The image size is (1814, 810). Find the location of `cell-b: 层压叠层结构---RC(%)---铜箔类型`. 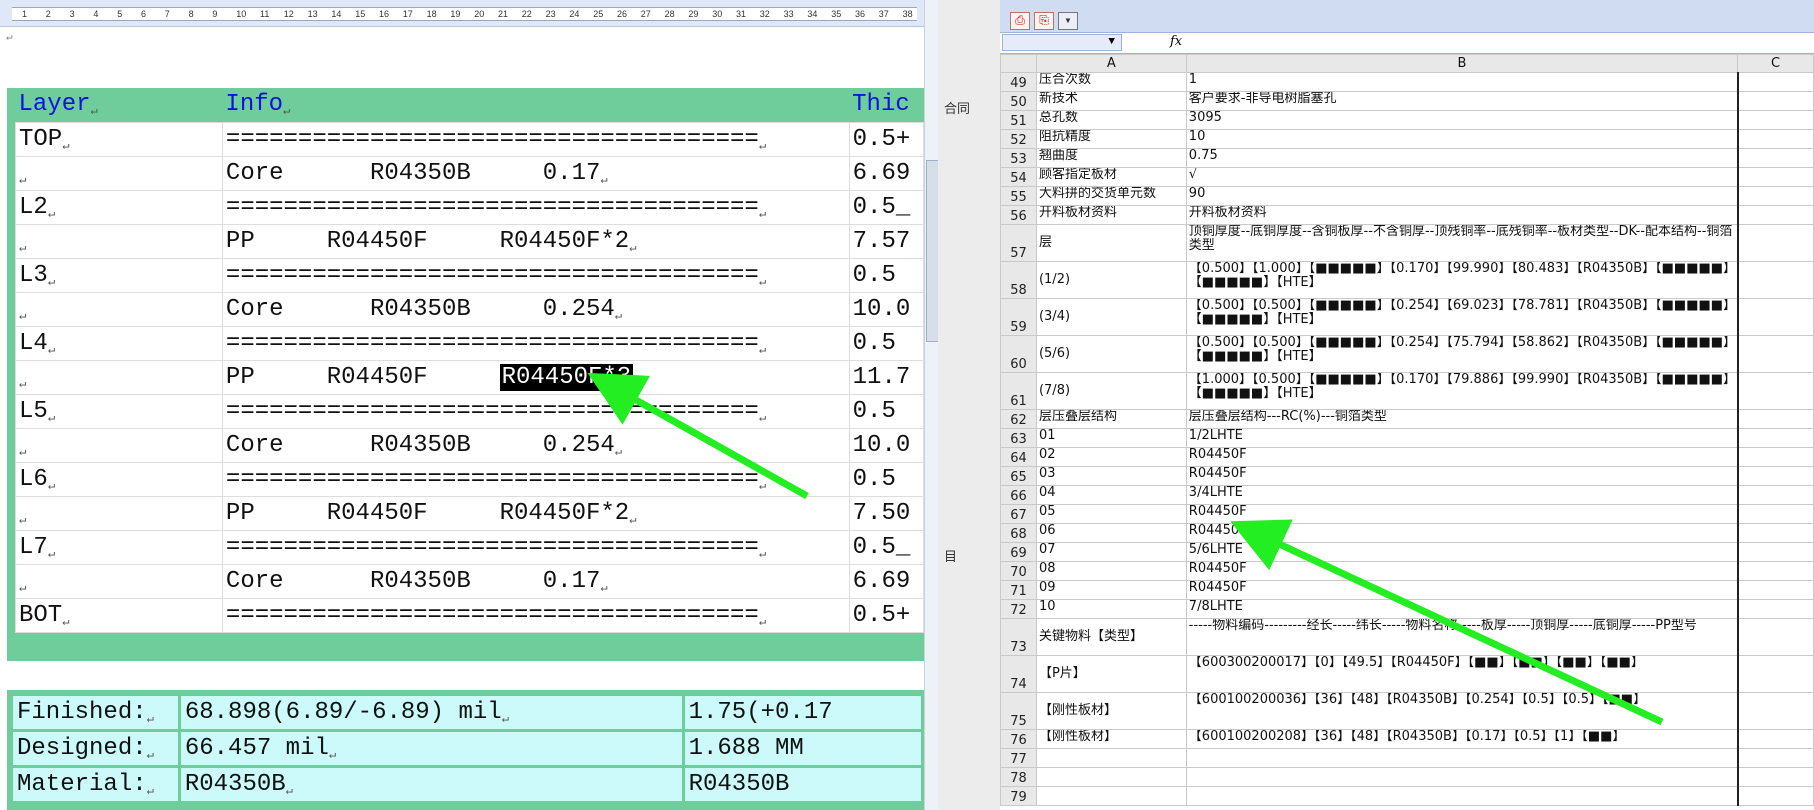

cell-b: 层压叠层结构---RC(%)---铜箔类型 is located at coordinates (1462, 419).